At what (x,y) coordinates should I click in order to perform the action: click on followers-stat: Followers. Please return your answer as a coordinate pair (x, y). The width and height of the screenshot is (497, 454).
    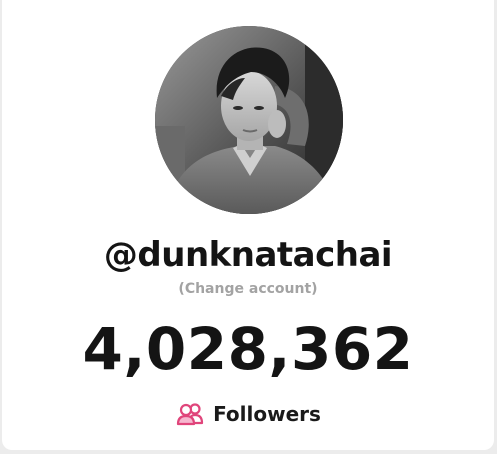
    Looking at the image, I should click on (248, 414).